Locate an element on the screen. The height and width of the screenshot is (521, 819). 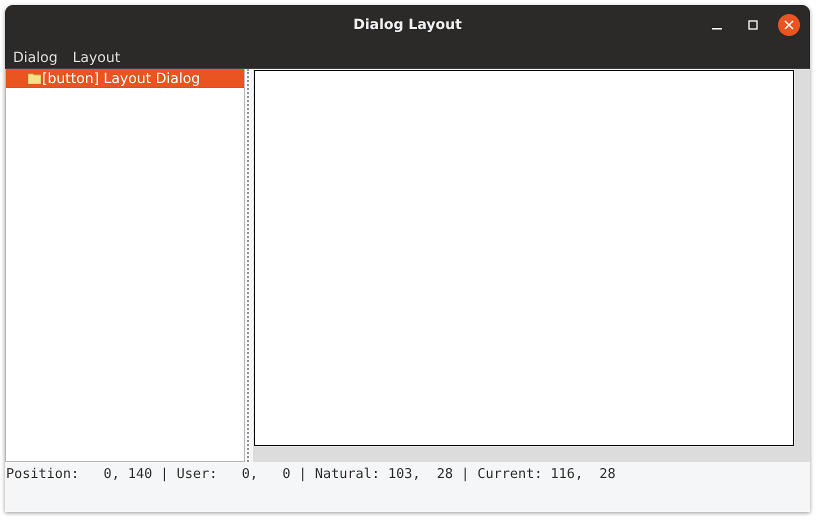
close-button is located at coordinates (789, 25).